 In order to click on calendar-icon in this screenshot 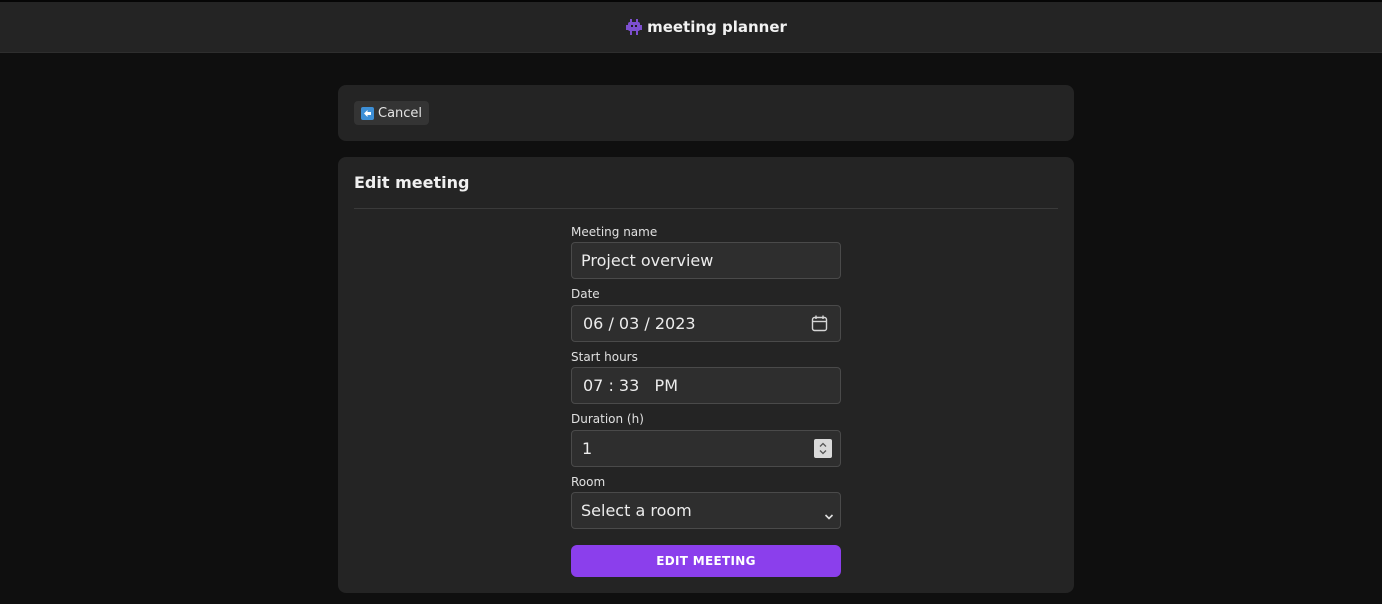, I will do `click(819, 325)`.